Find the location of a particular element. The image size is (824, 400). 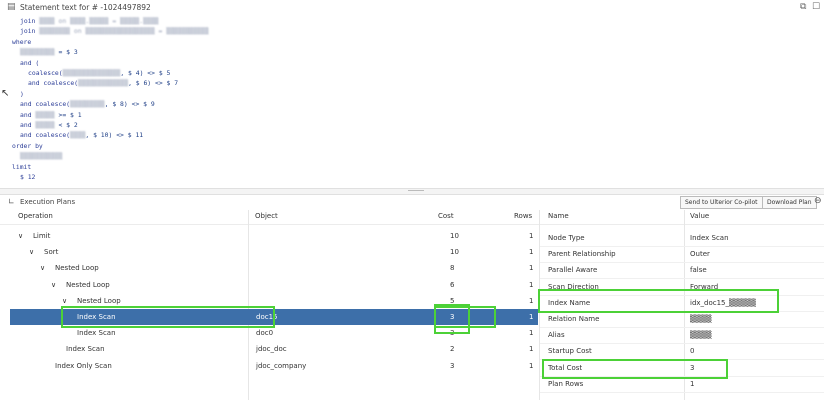

minus-icon: ⊖ is located at coordinates (818, 201).